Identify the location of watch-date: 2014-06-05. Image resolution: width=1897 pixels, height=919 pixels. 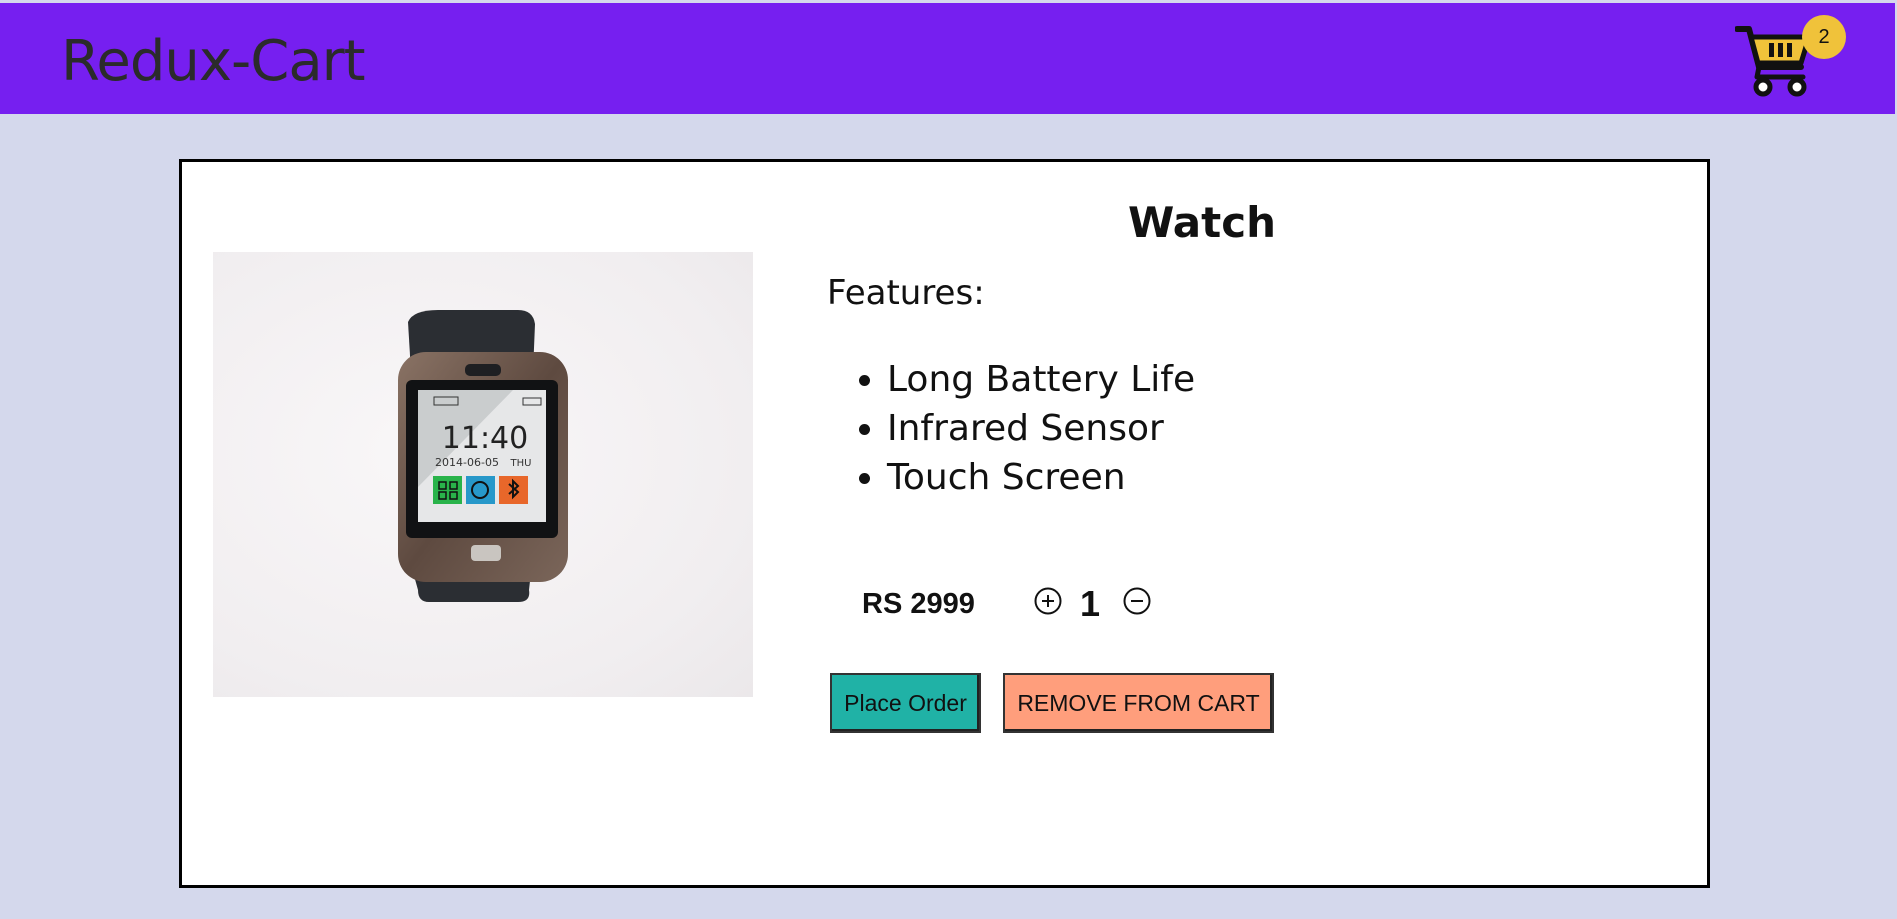
(467, 462).